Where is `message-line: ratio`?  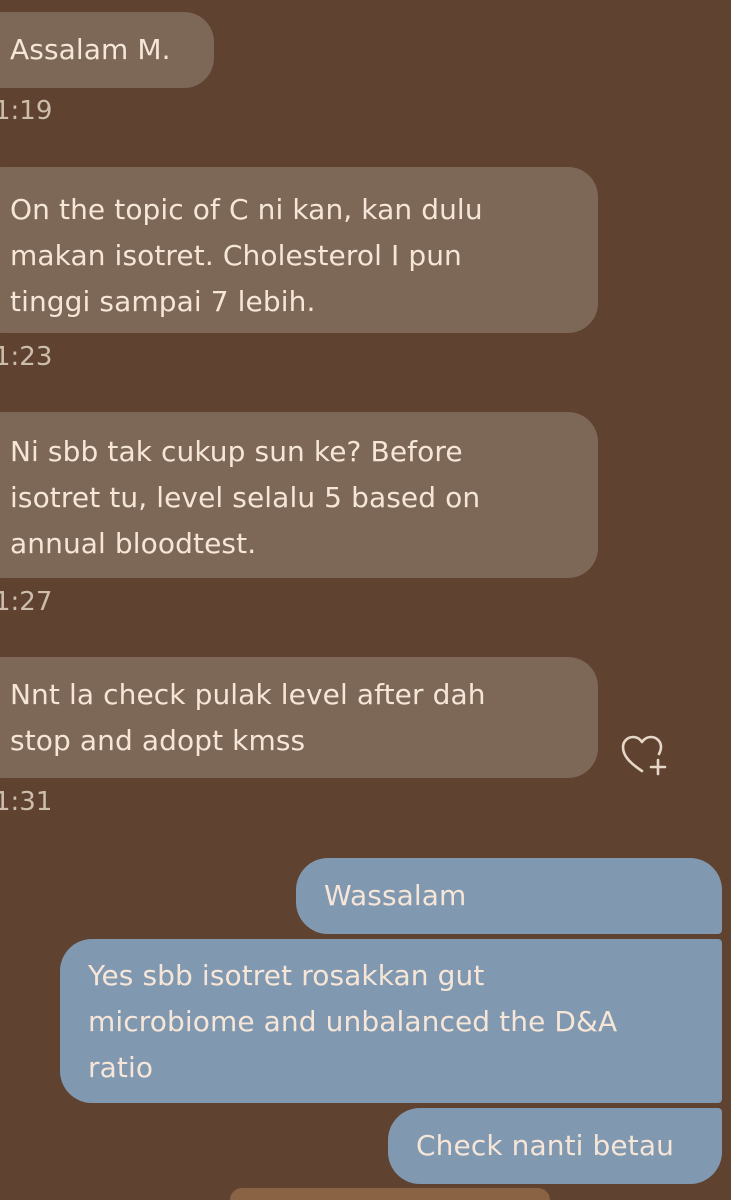
message-line: ratio is located at coordinates (121, 1067).